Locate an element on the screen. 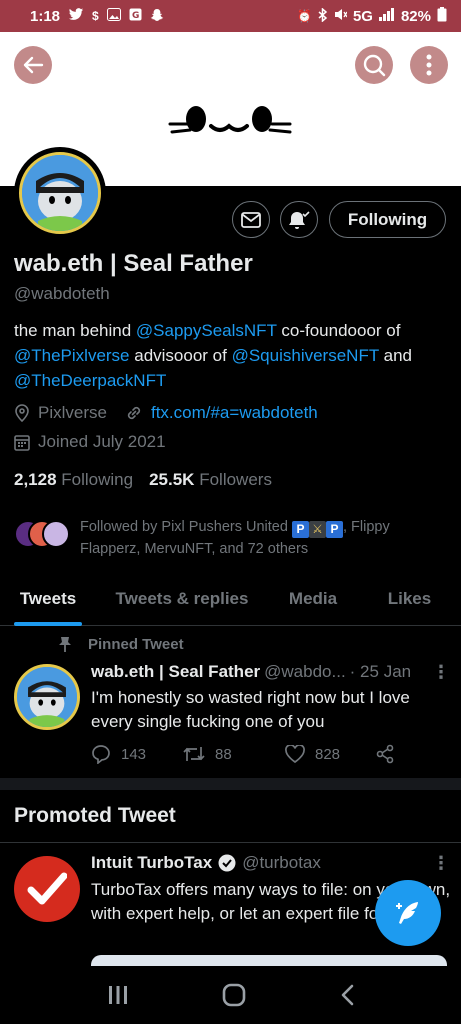 This screenshot has height=1024, width=461. profile-website: ftx.com/#a=wabdoteth is located at coordinates (234, 413).